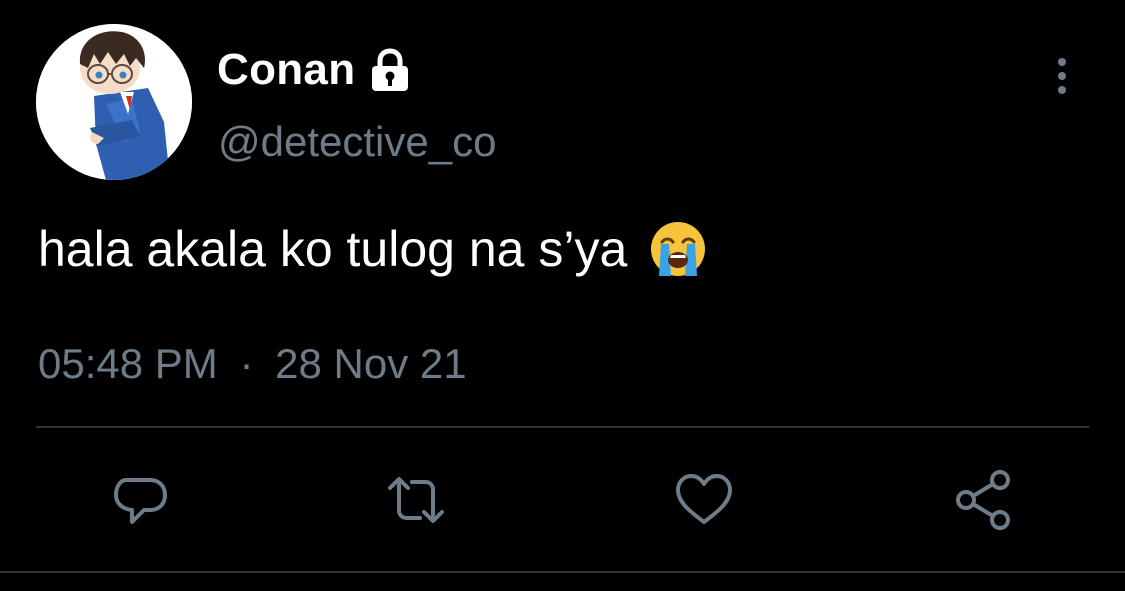 The width and height of the screenshot is (1125, 591). I want to click on loudly-crying-face-icon, so click(678, 249).